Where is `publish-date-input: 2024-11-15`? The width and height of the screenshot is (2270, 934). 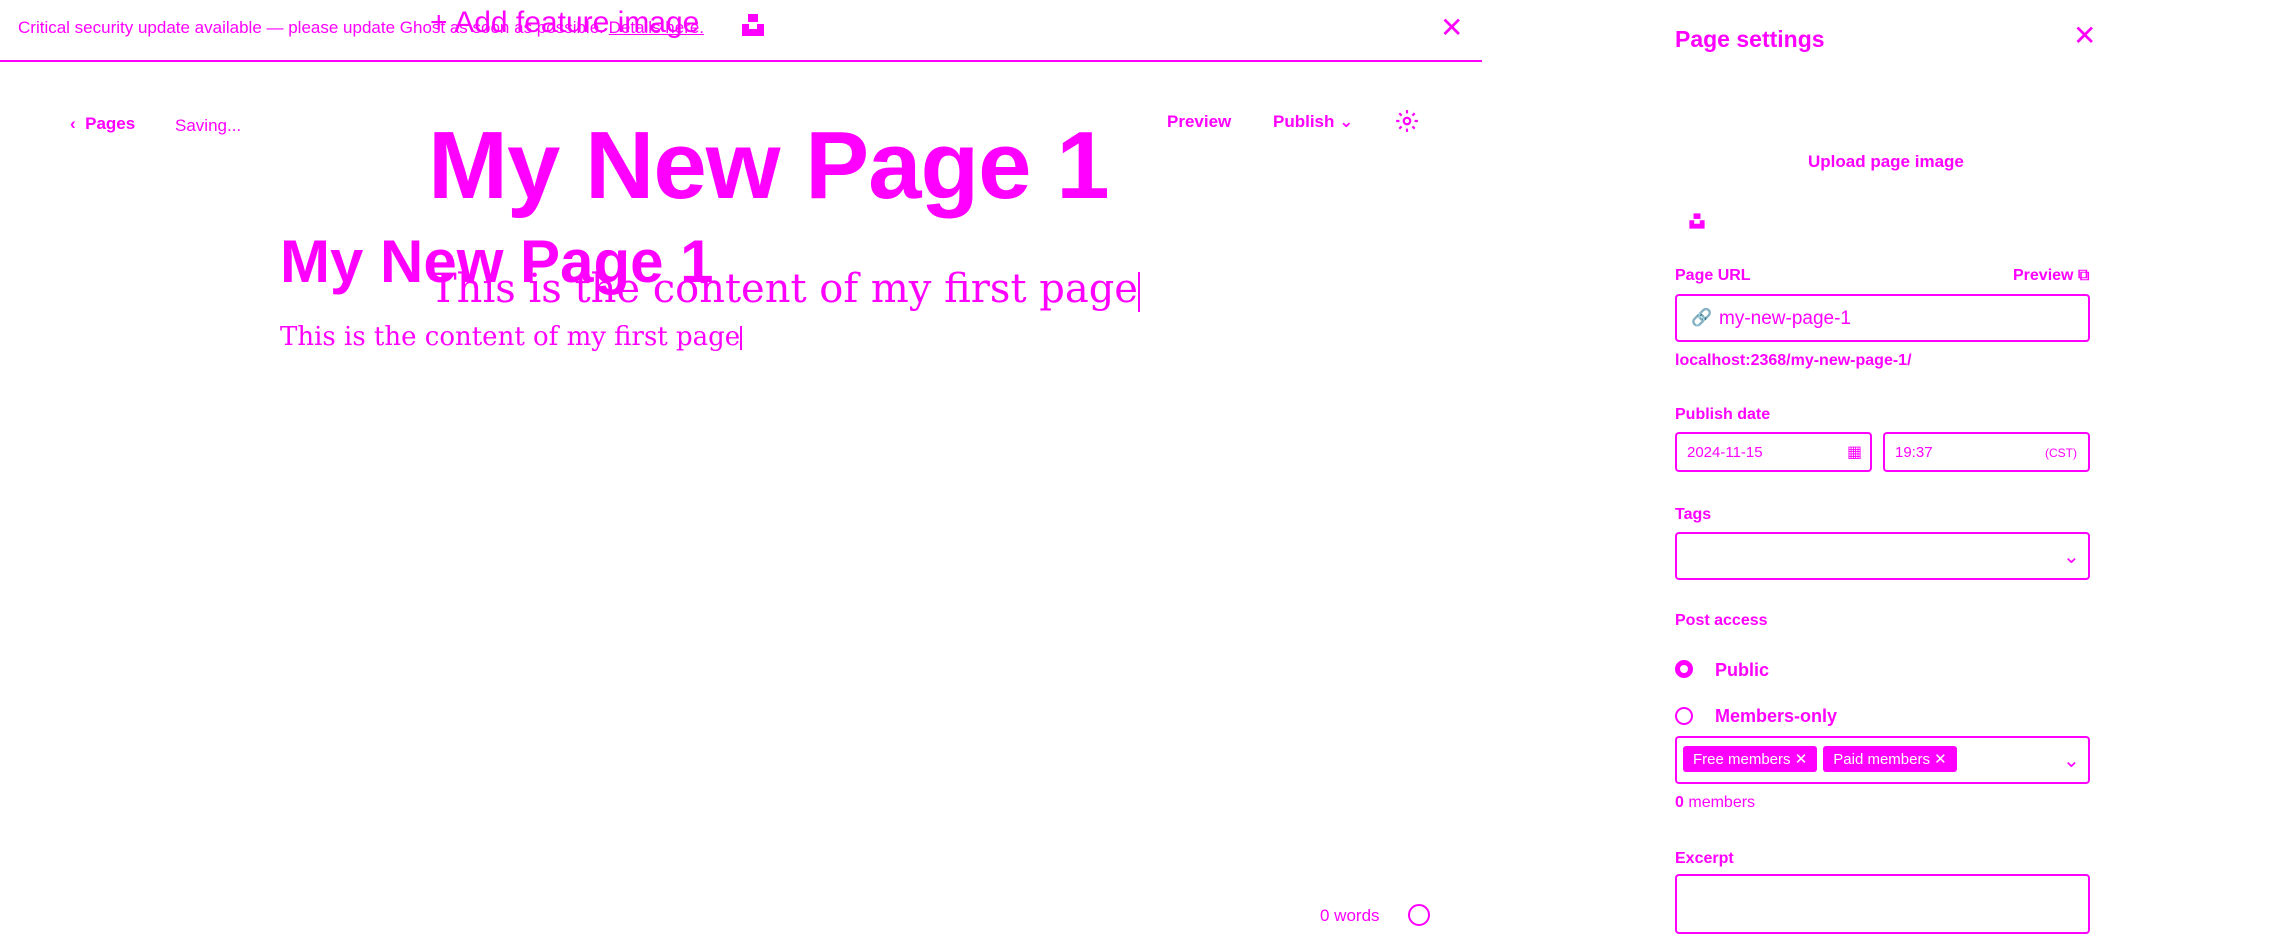 publish-date-input: 2024-11-15 is located at coordinates (1725, 452).